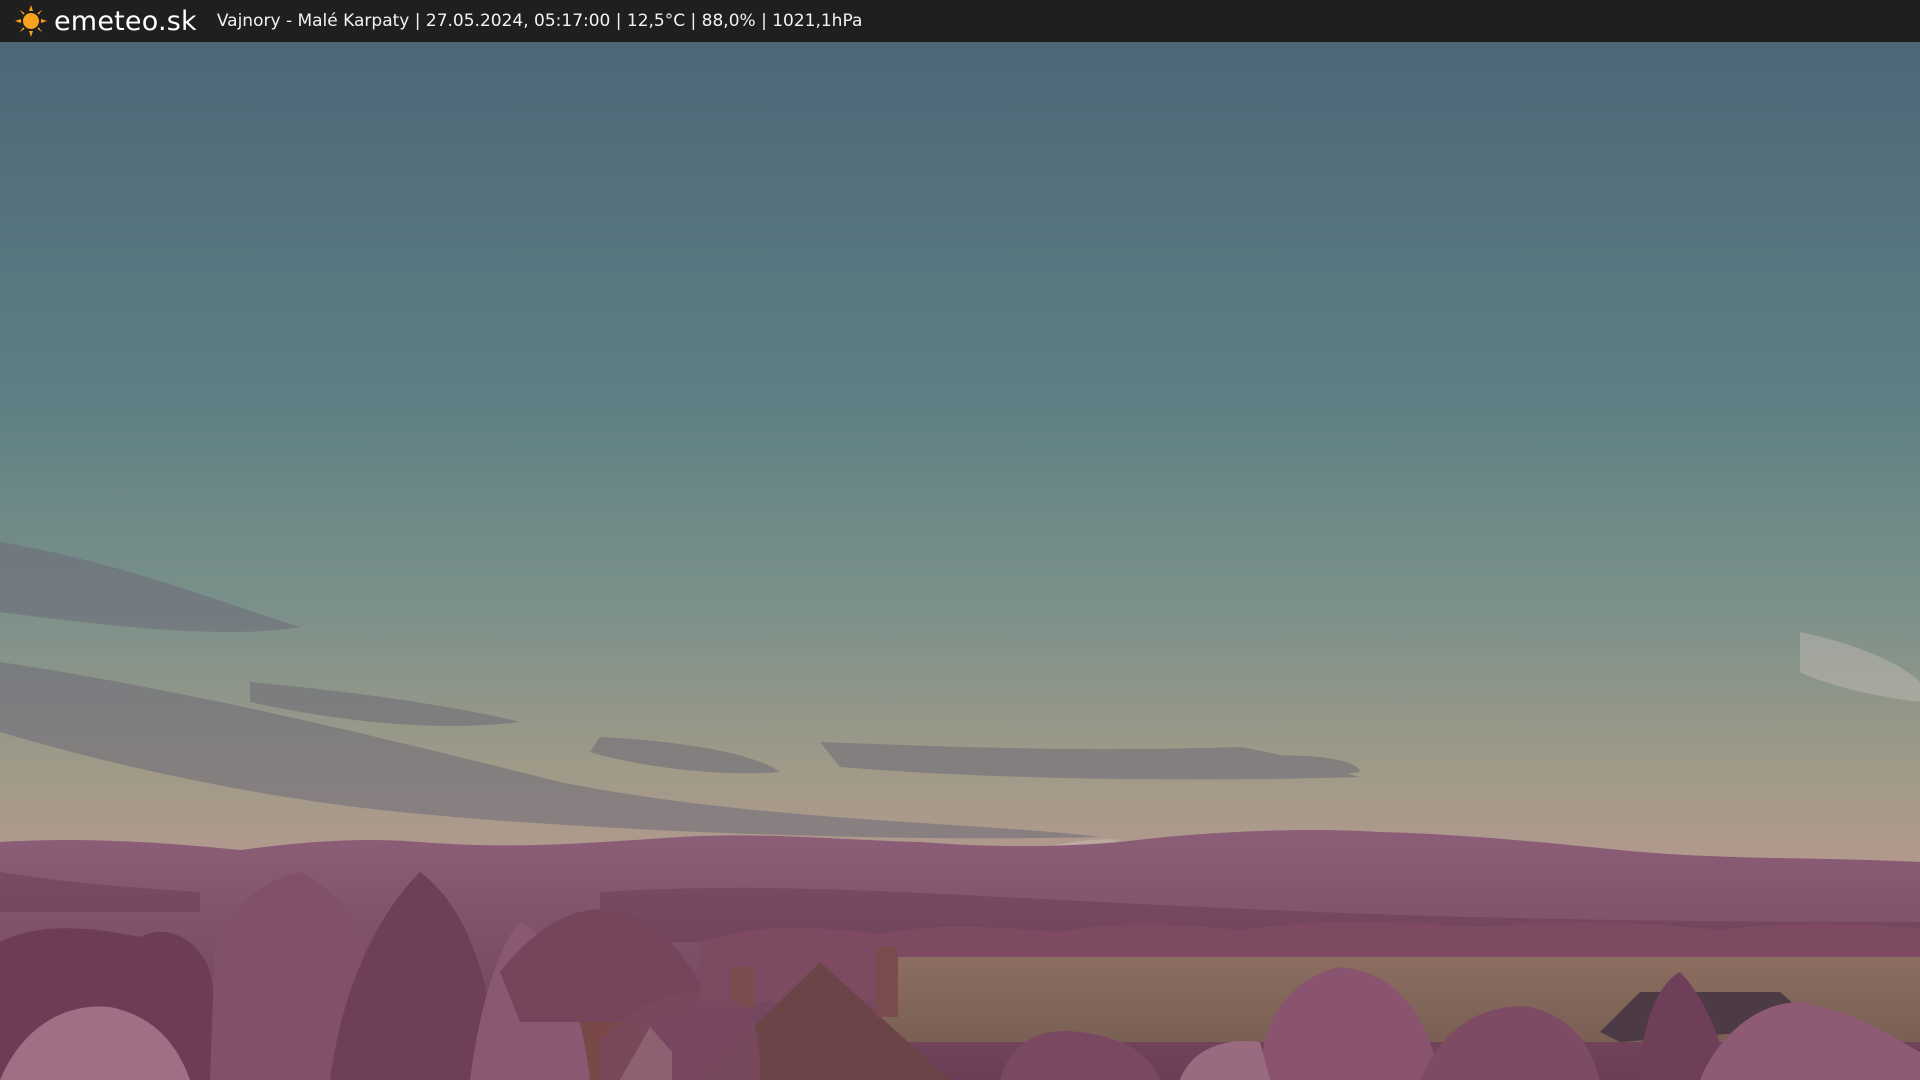 The height and width of the screenshot is (1080, 1920). Describe the element at coordinates (125, 21) in the screenshot. I see `brand-name: emeteo.sk` at that location.